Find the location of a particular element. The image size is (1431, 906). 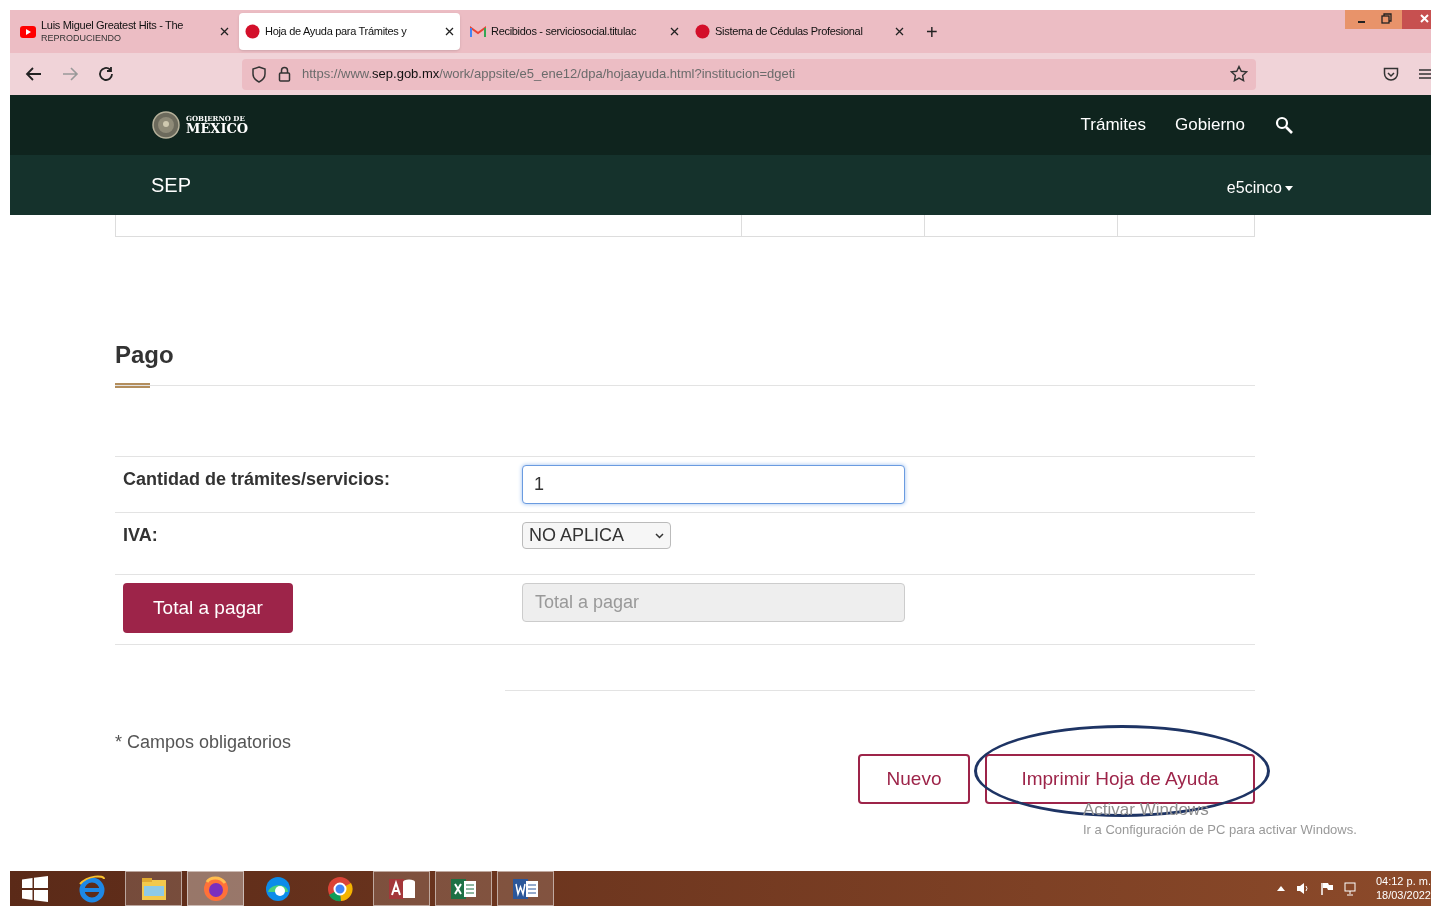

nav-link: Gobierno is located at coordinates (1210, 125).